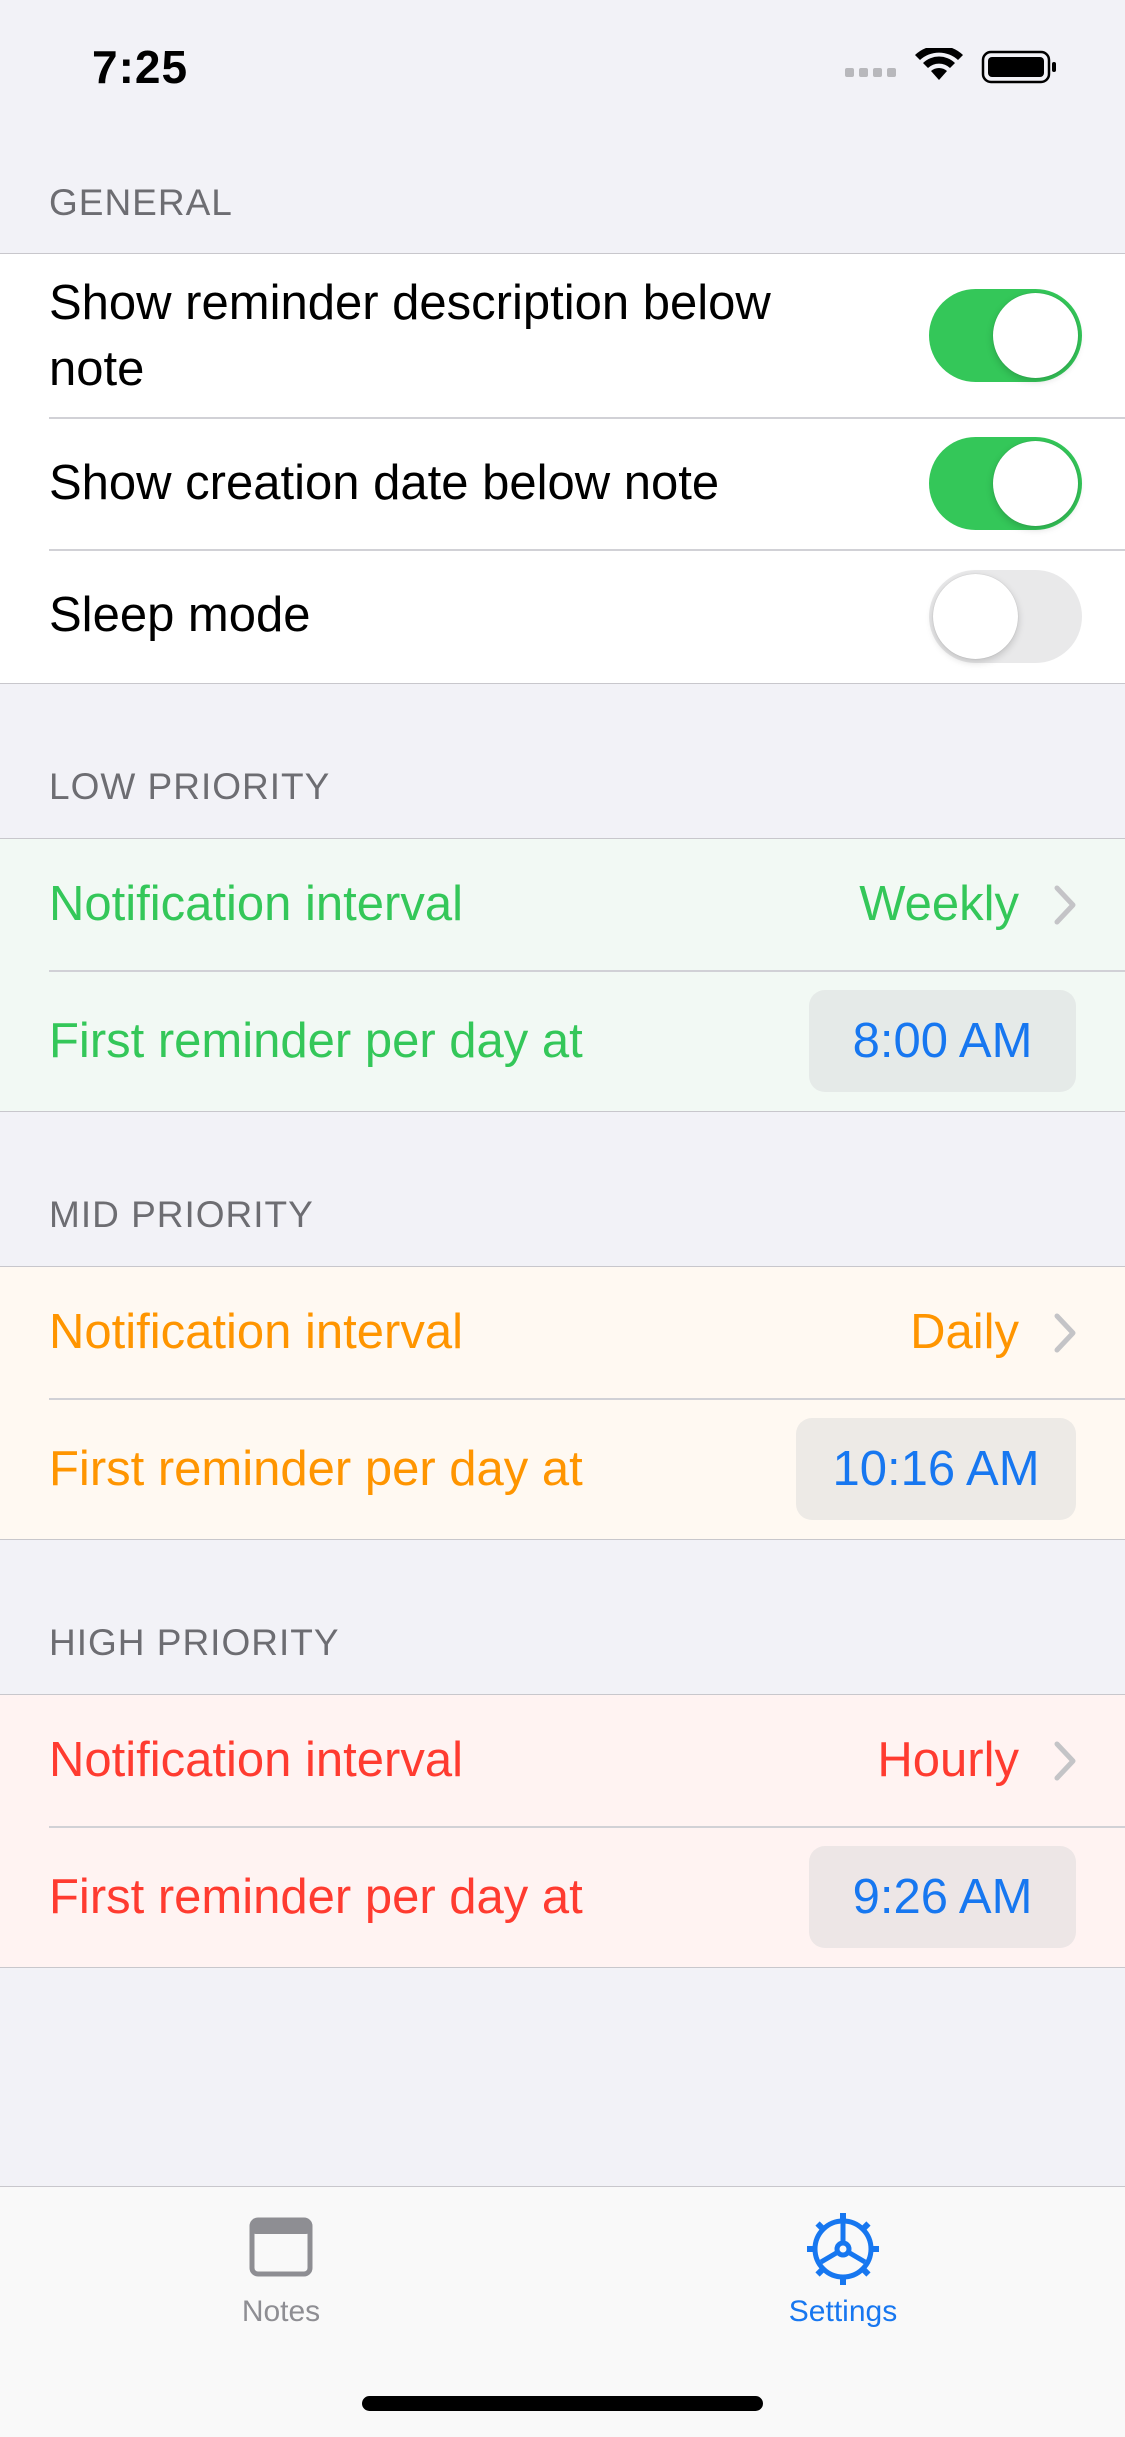 Image resolution: width=1125 pixels, height=2437 pixels. I want to click on show-creation-date-row: Show creation date below note, so click(562, 483).